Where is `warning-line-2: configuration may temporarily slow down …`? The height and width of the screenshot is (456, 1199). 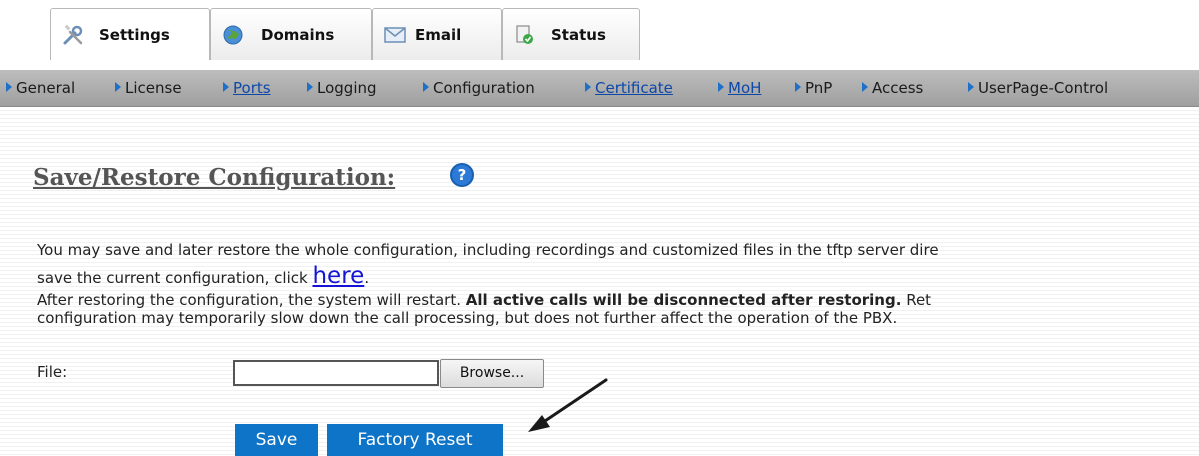
warning-line-2: configuration may temporarily slow down … is located at coordinates (467, 318).